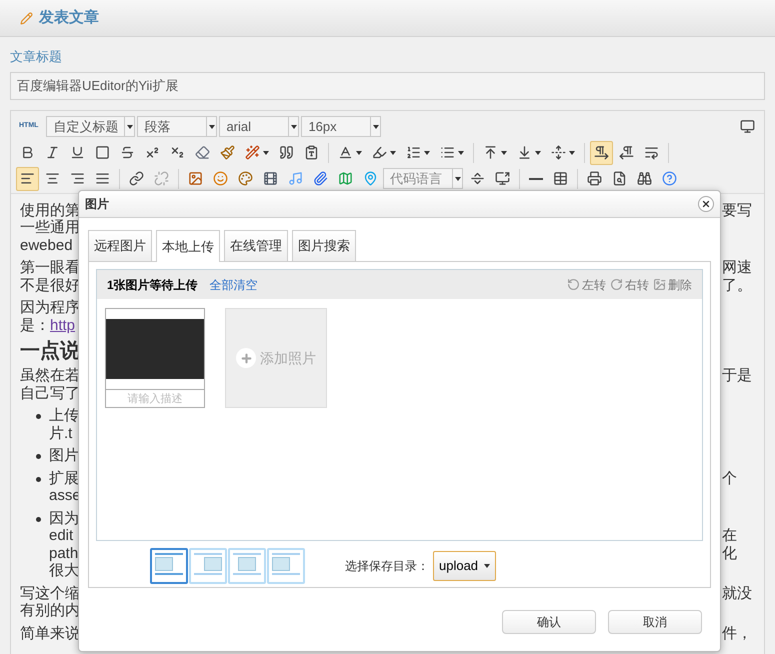  What do you see at coordinates (48, 325) in the screenshot?
I see `body-text: 是：http` at bounding box center [48, 325].